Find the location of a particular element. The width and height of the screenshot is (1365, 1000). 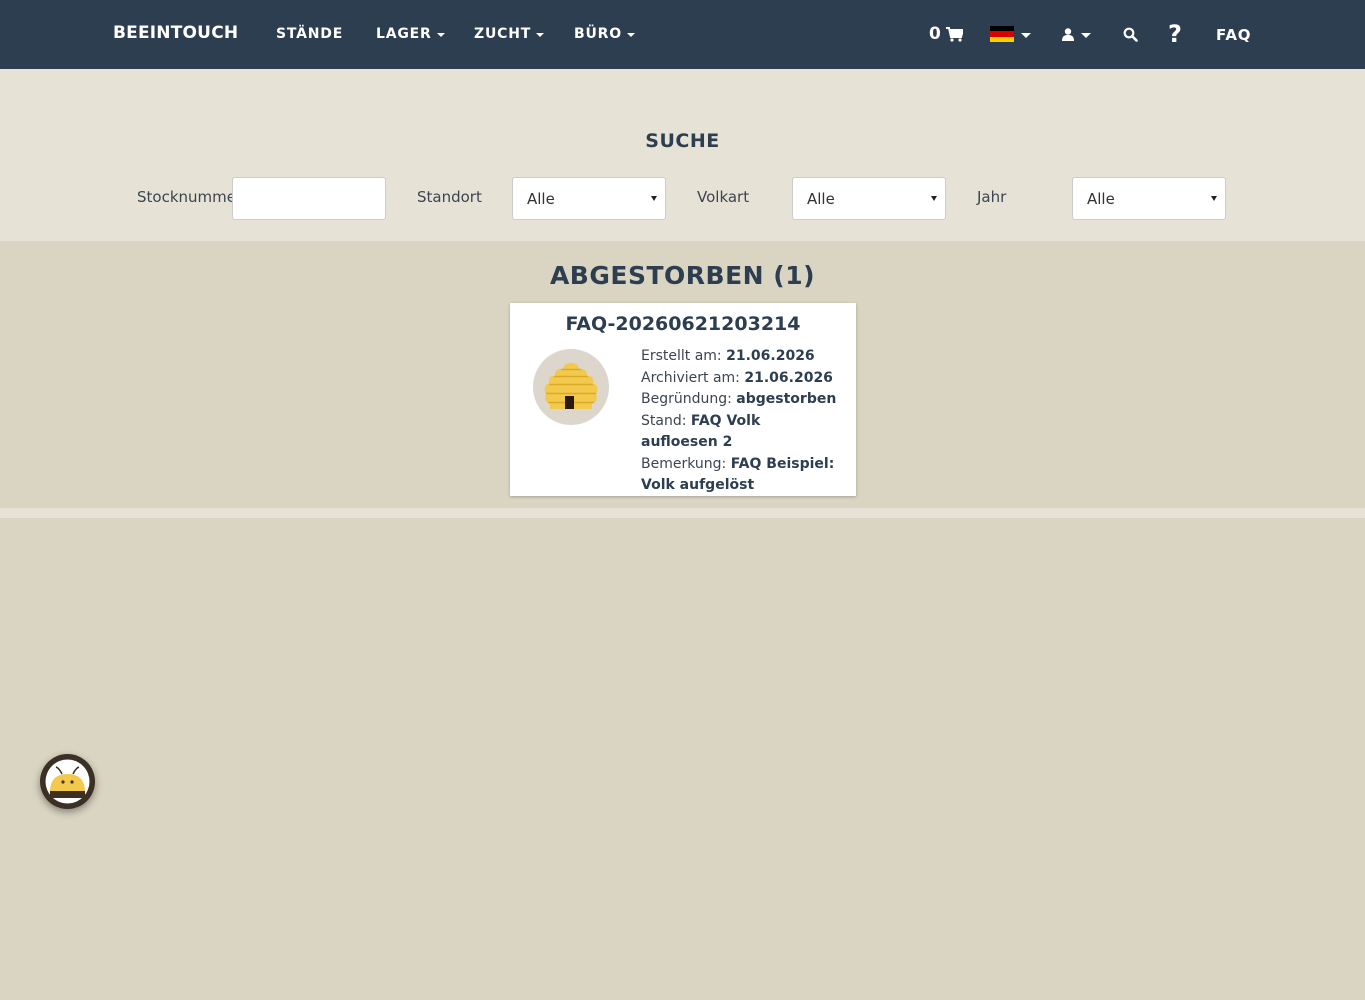

faq-label: FAQ is located at coordinates (1234, 35).